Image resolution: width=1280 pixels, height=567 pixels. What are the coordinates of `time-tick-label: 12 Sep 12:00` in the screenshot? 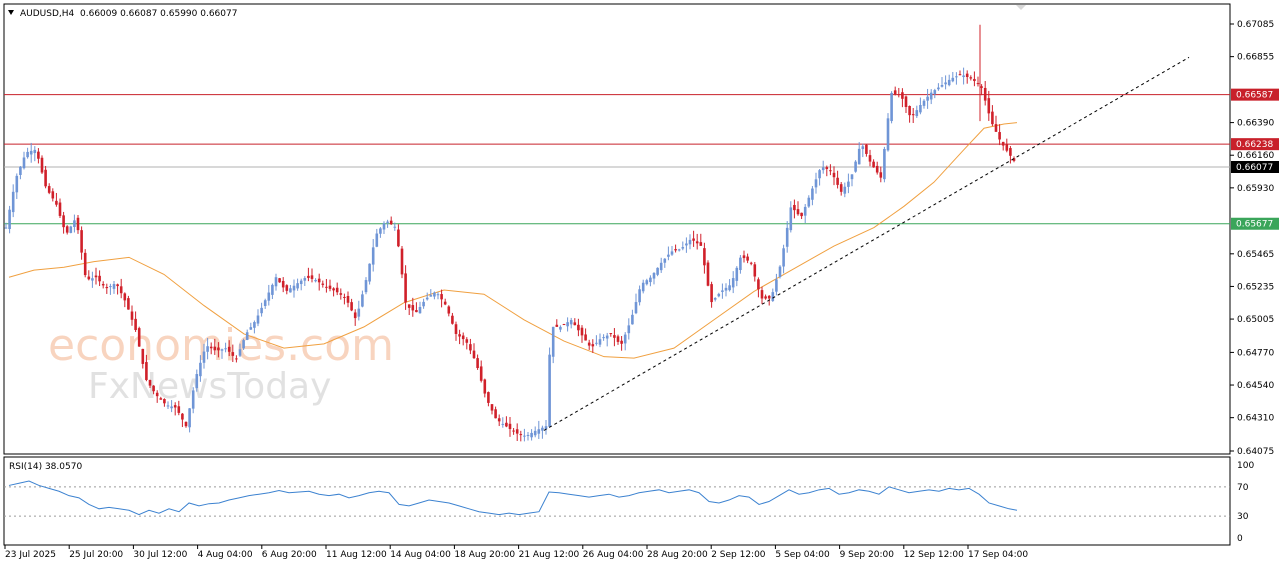 It's located at (934, 555).